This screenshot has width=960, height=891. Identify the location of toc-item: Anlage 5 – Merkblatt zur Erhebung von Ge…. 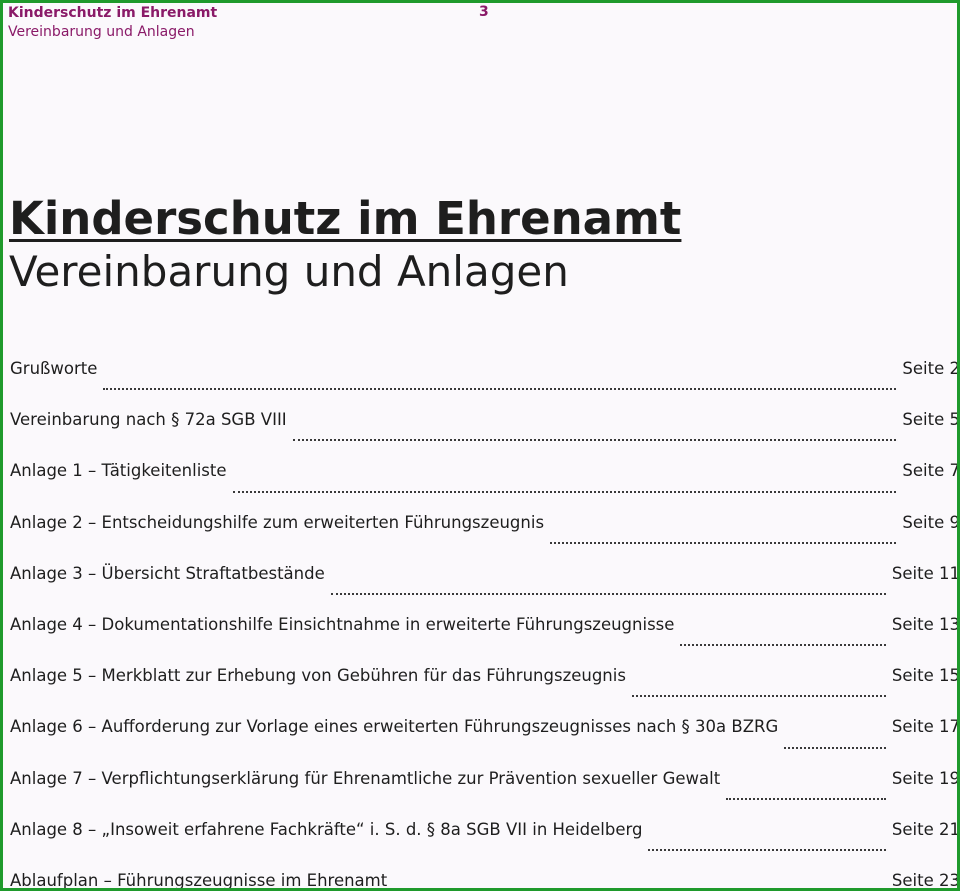
(485, 688).